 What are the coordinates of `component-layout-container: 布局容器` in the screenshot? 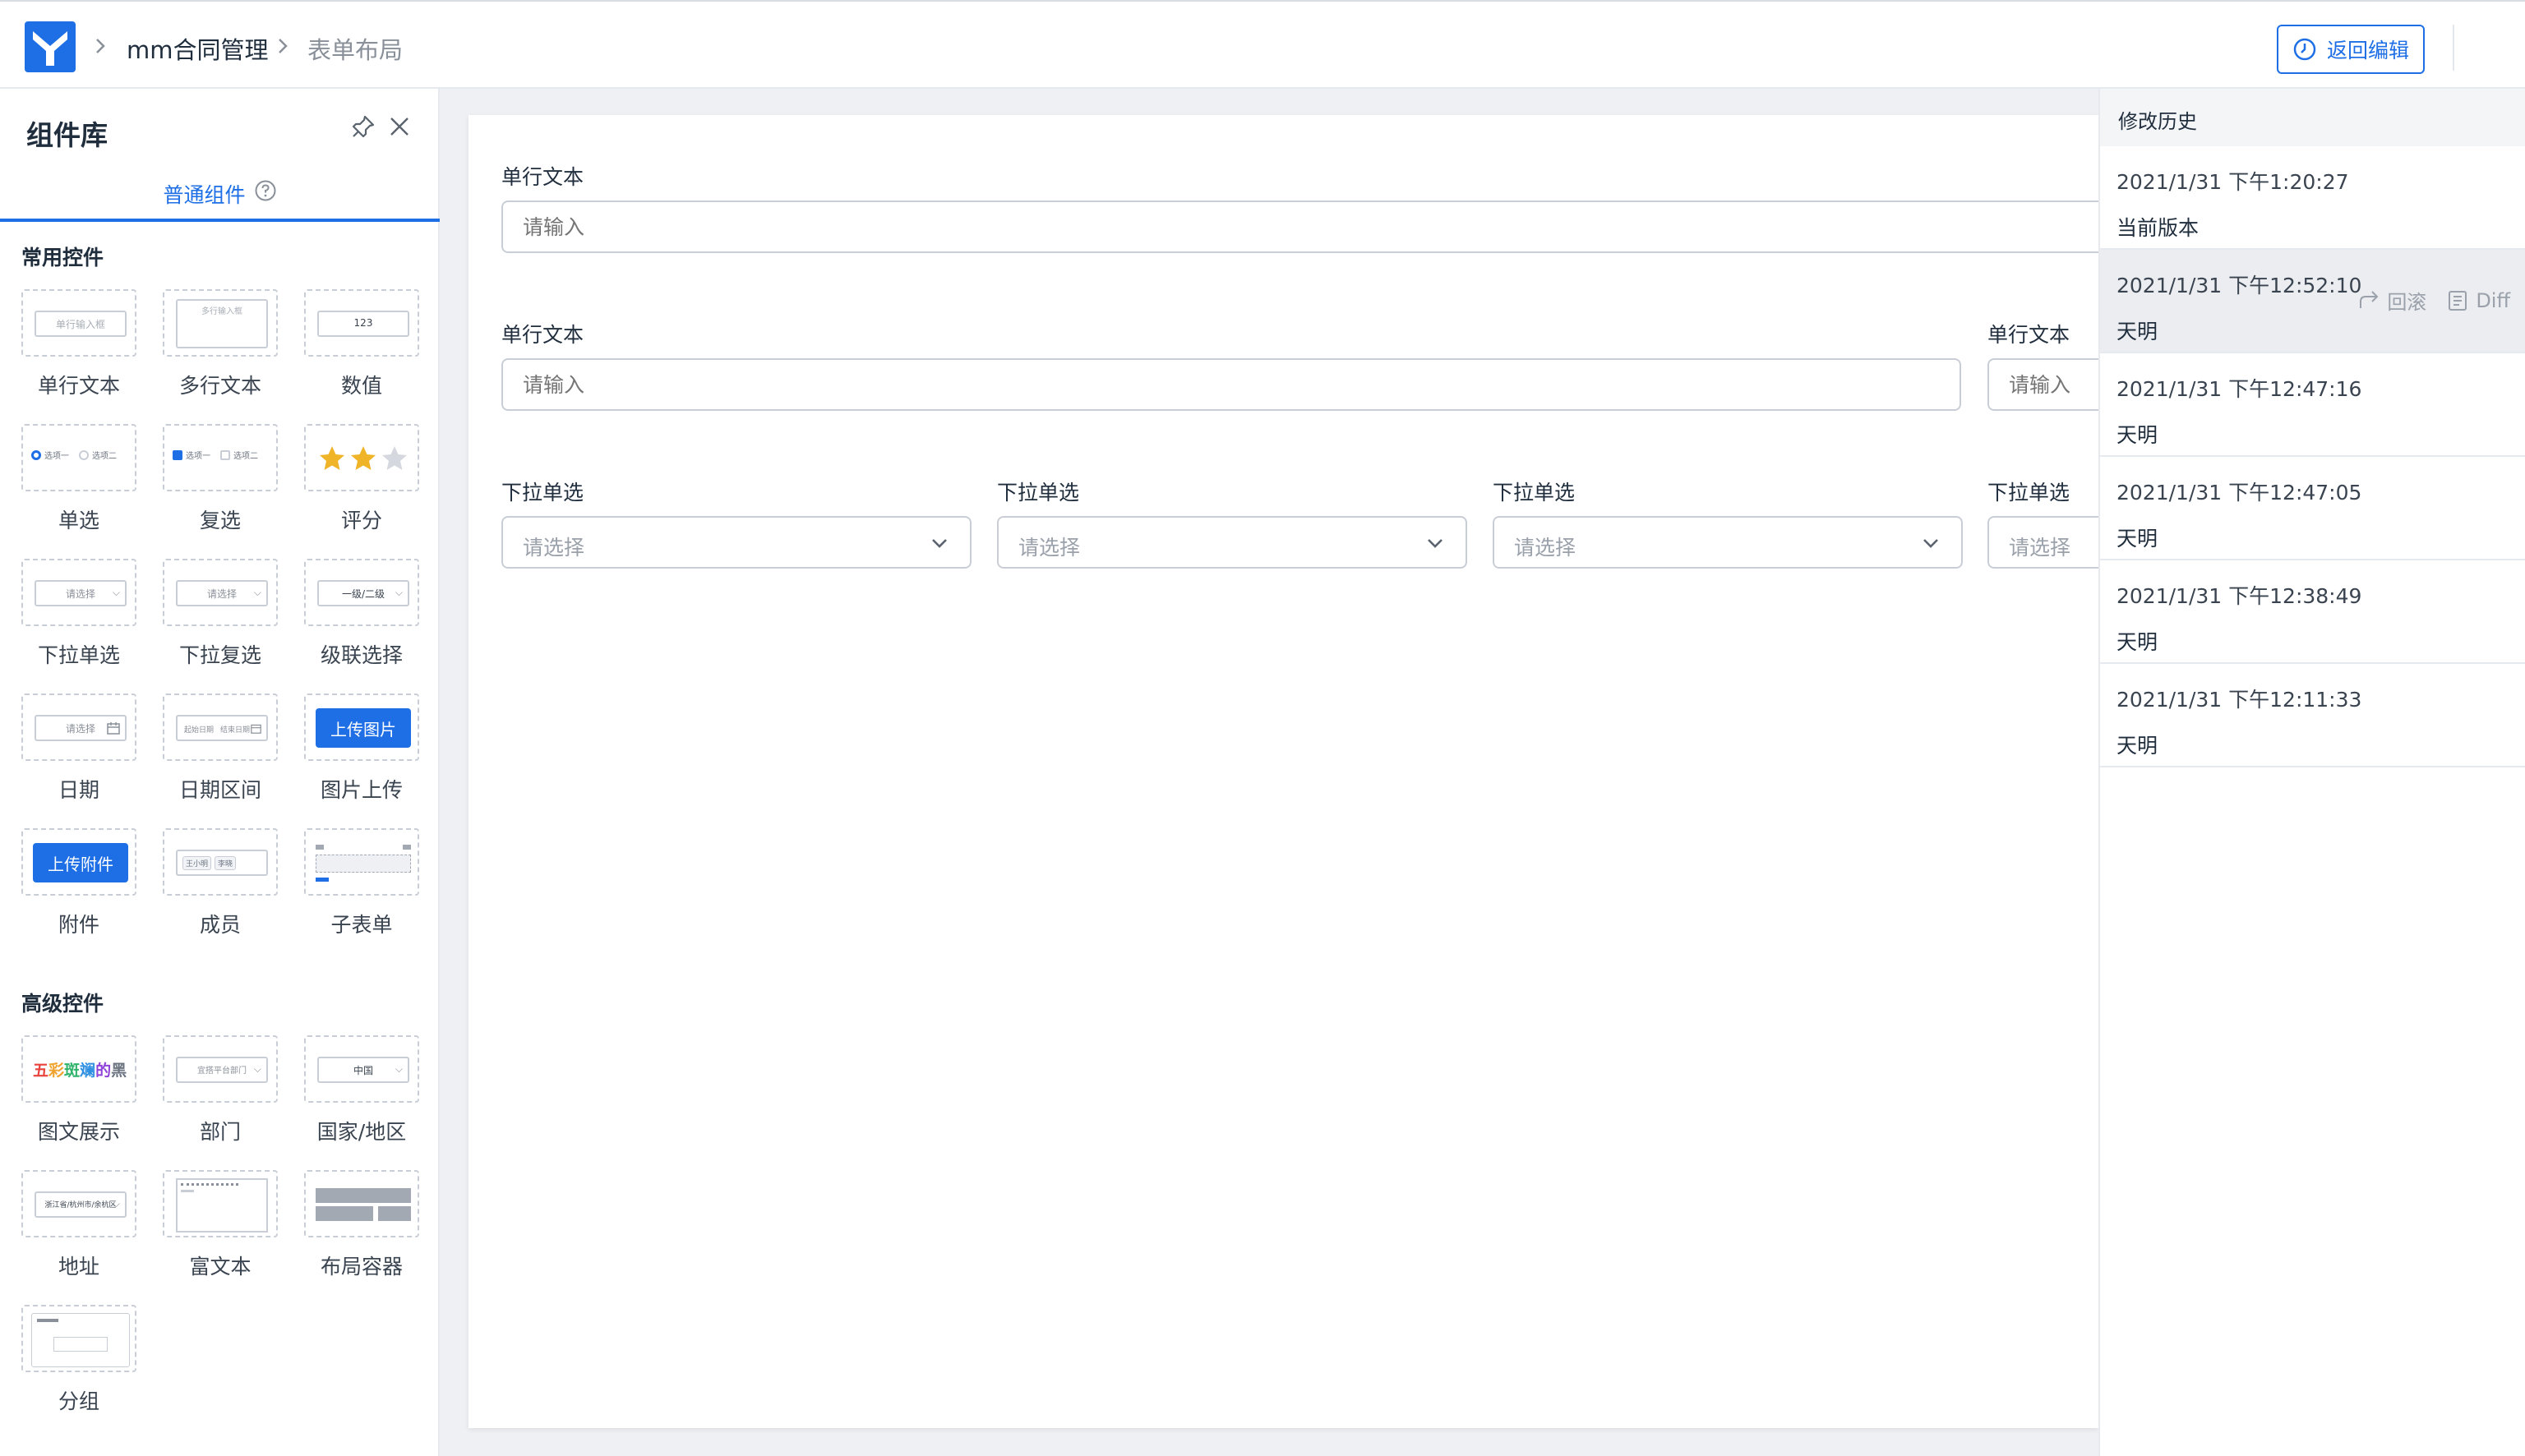 It's located at (361, 1225).